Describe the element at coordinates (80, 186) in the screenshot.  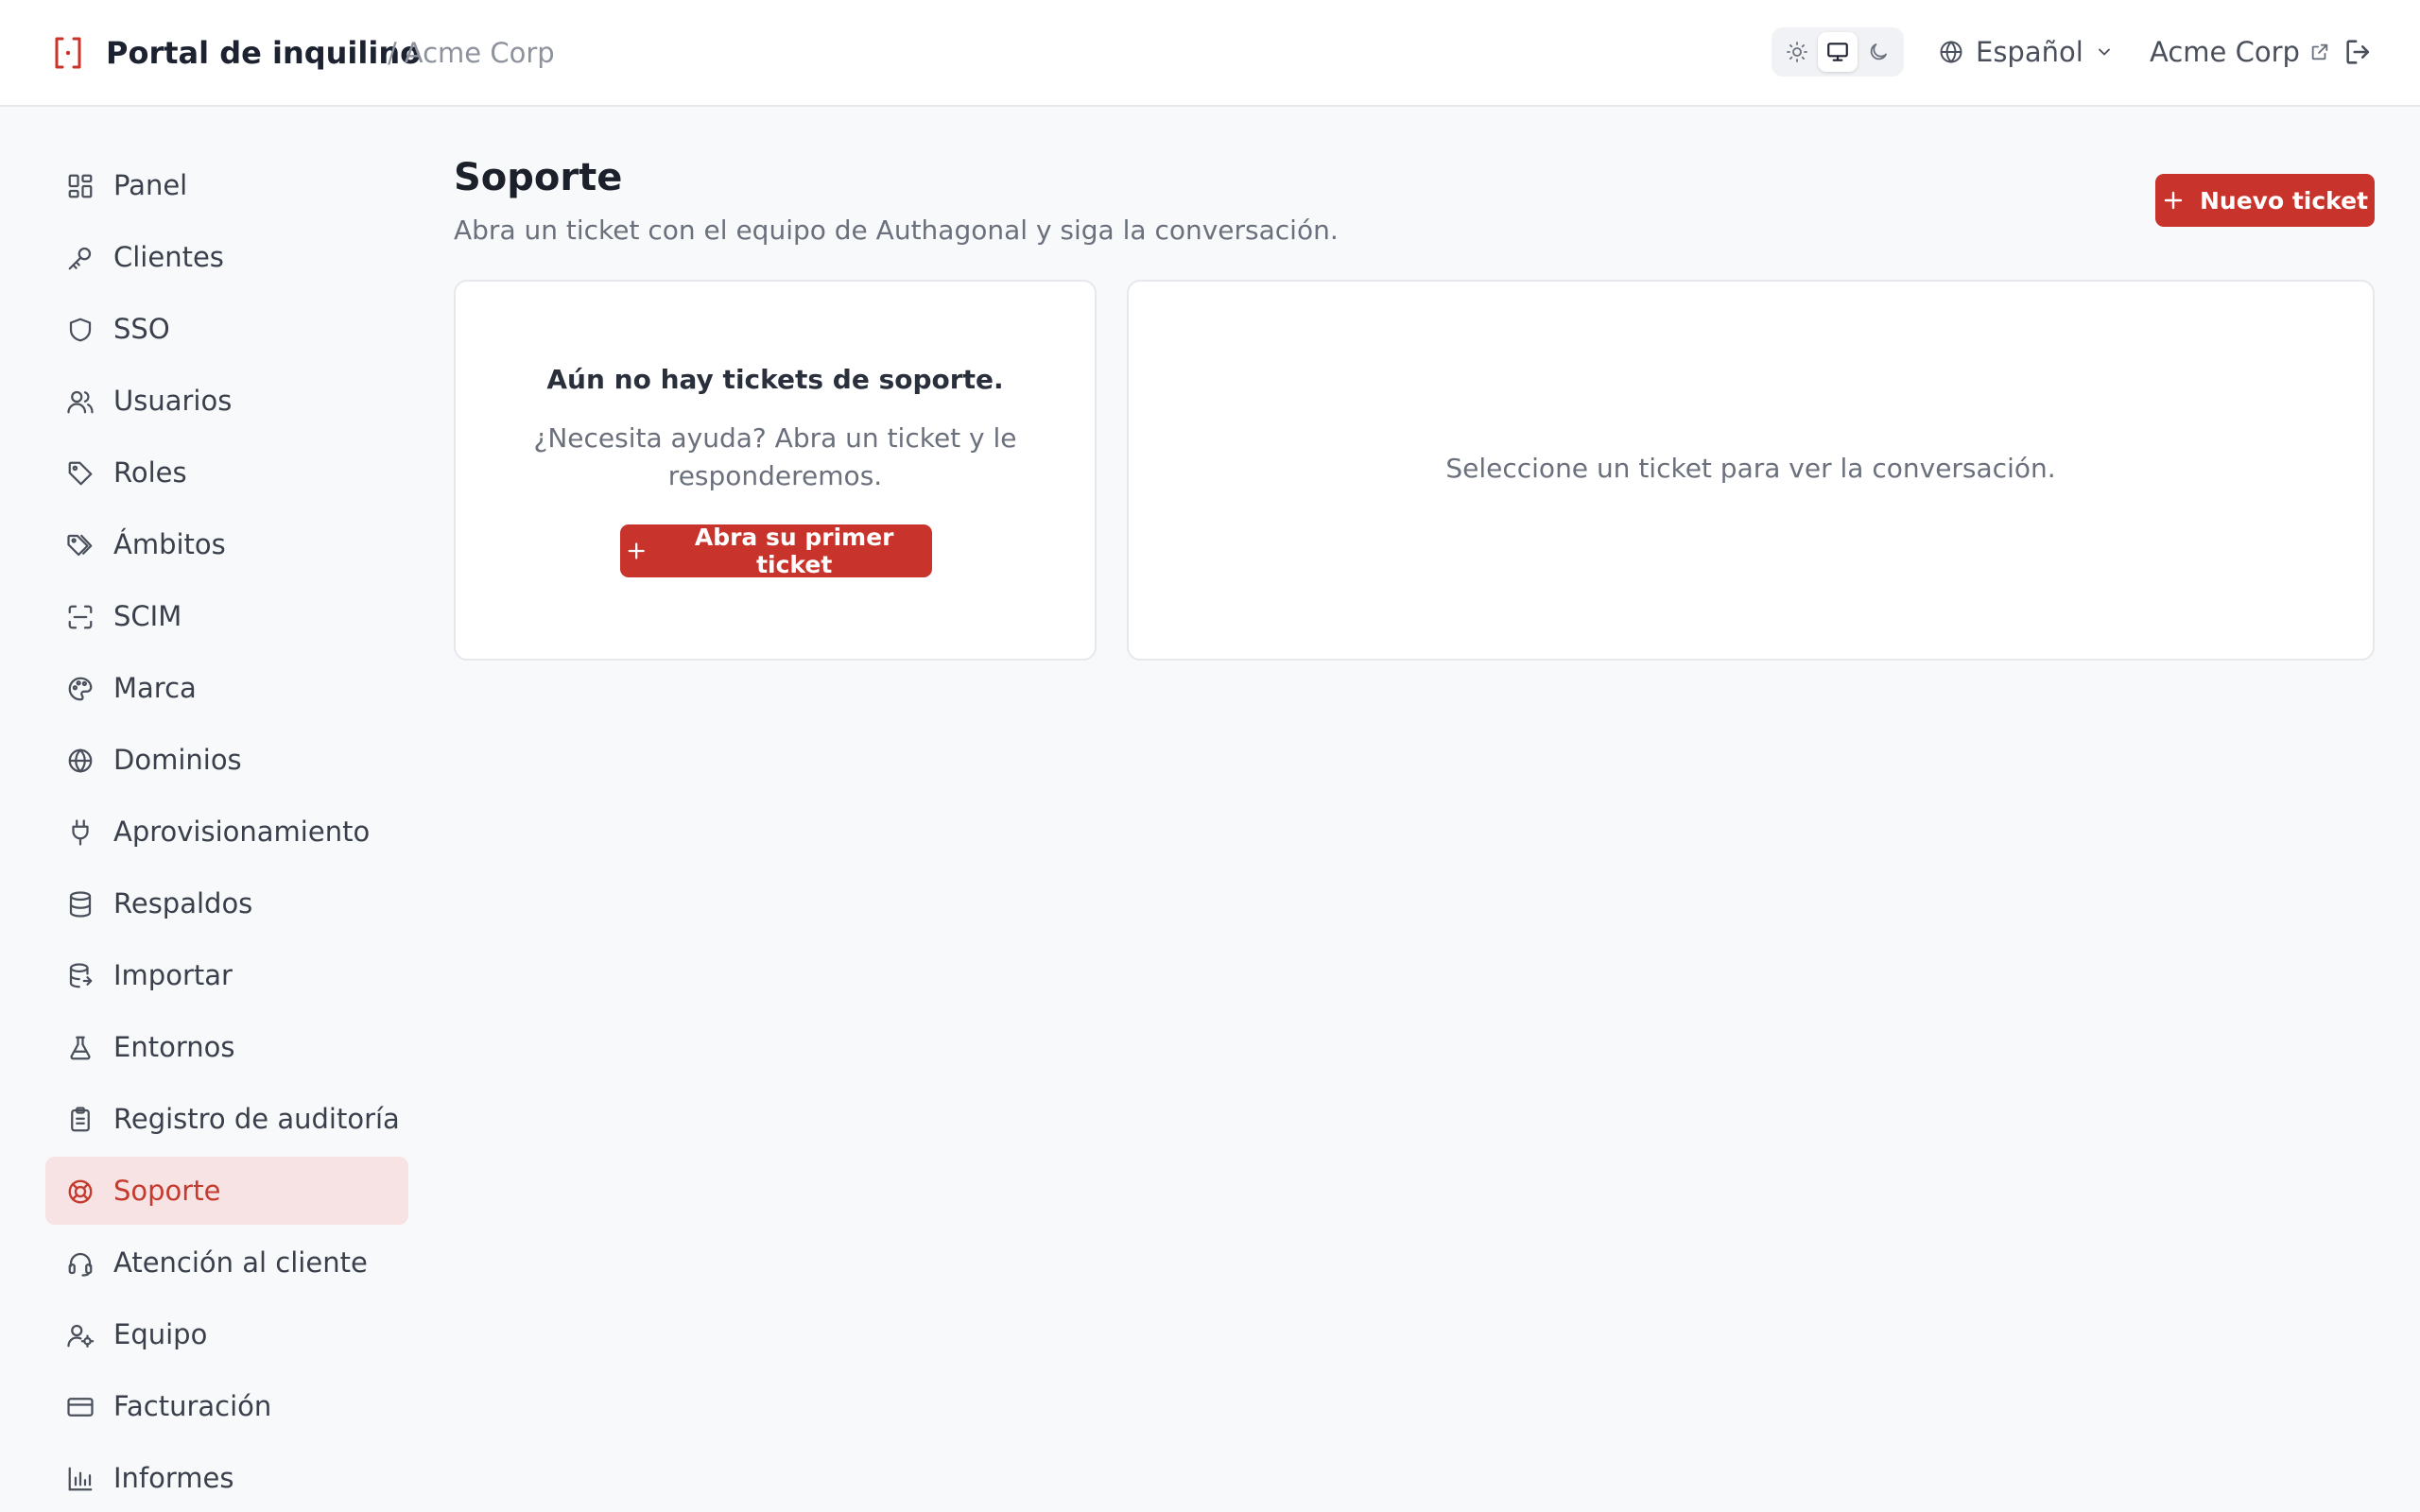
I see `dashboard-icon` at that location.